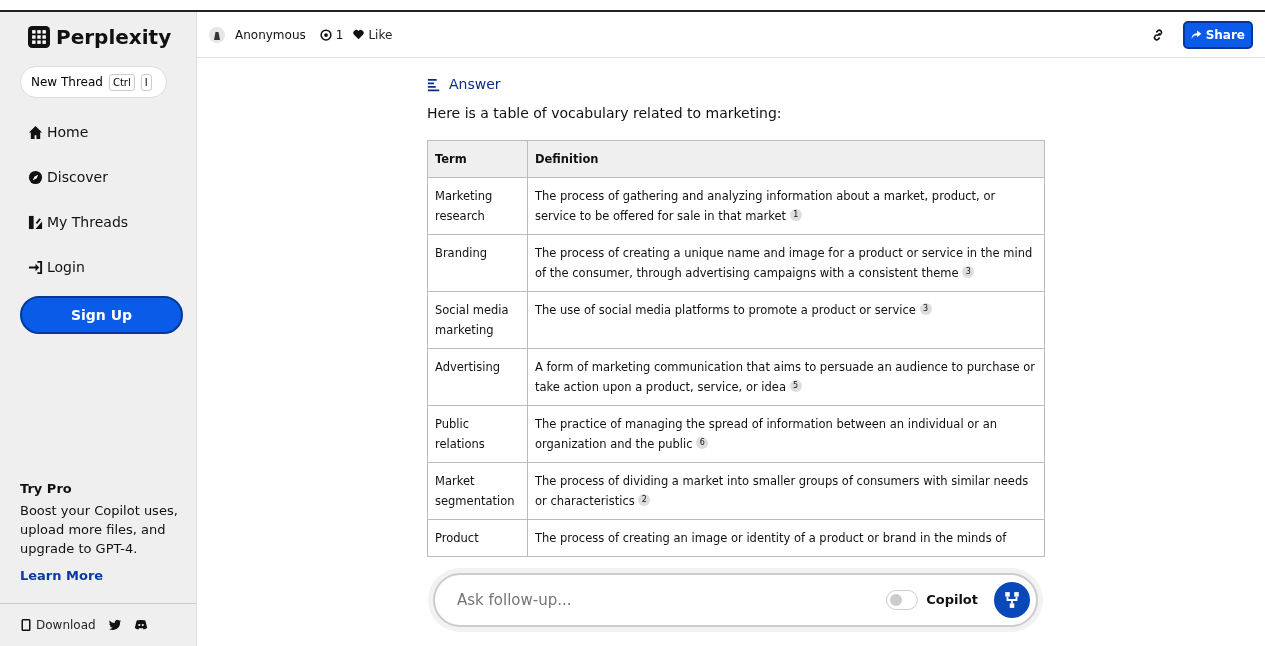  Describe the element at coordinates (477, 206) in the screenshot. I see `term-cell: Marketing research` at that location.